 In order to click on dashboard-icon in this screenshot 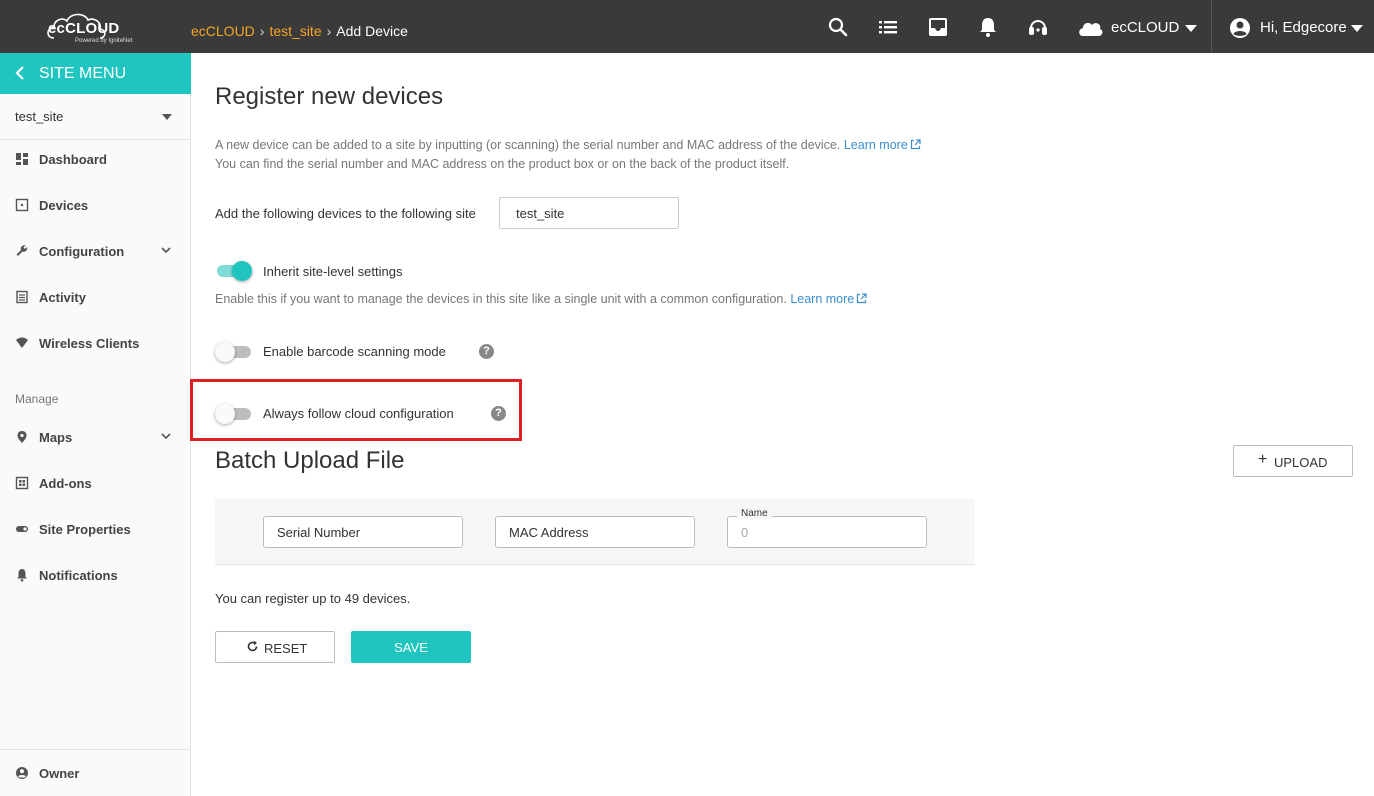, I will do `click(22, 159)`.